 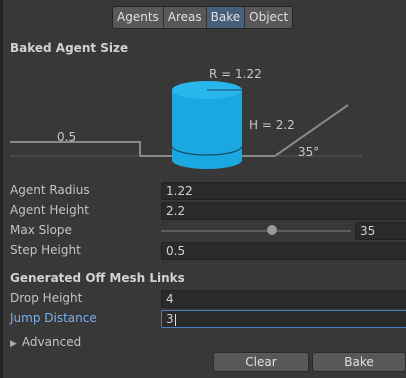 What do you see at coordinates (272, 125) in the screenshot?
I see `height-label: H = 2.2` at bounding box center [272, 125].